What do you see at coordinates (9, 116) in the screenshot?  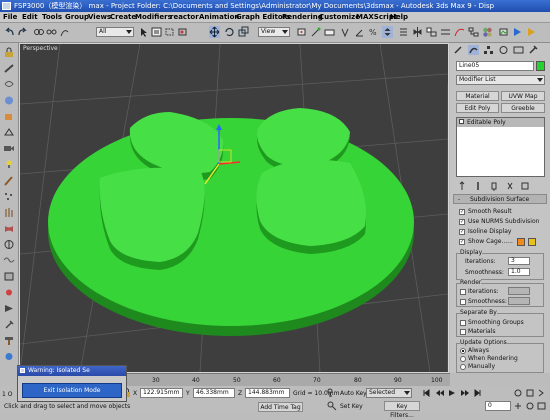 I see `box-tool-icon` at bounding box center [9, 116].